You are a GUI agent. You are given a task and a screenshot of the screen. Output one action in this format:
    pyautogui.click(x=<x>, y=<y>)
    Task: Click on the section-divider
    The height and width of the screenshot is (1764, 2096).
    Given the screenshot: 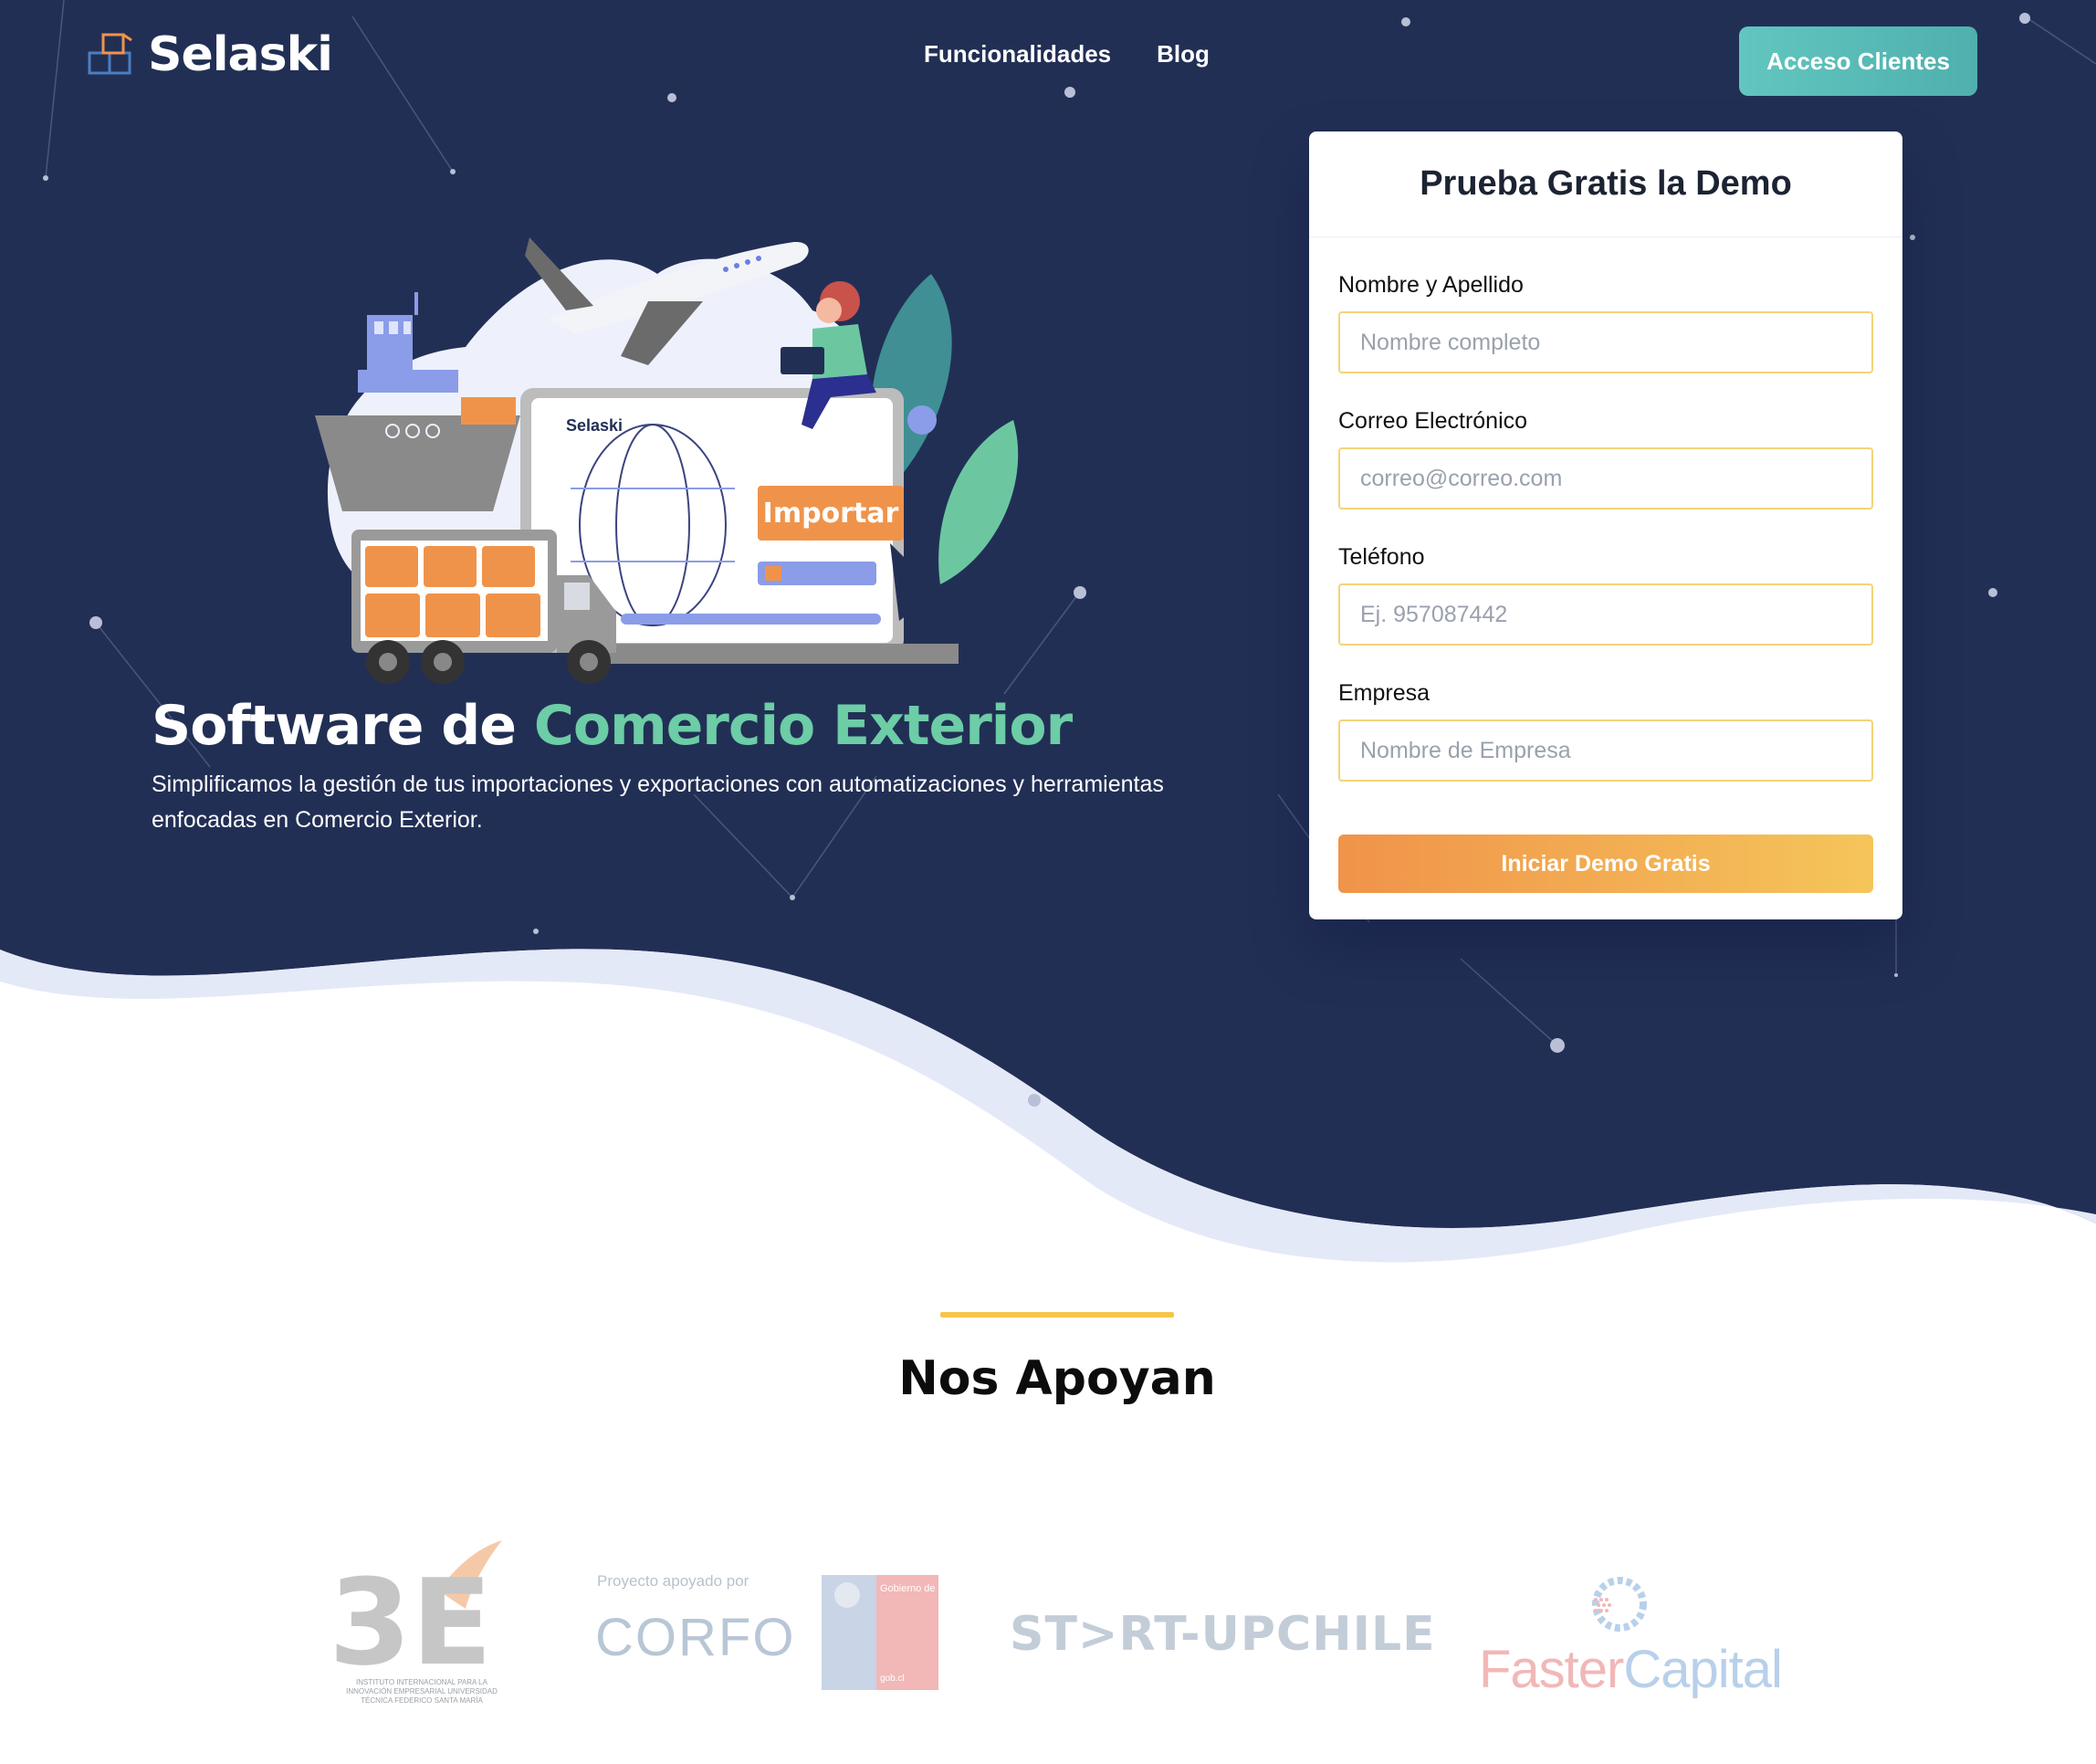 What is the action you would take?
    pyautogui.click(x=1057, y=1315)
    